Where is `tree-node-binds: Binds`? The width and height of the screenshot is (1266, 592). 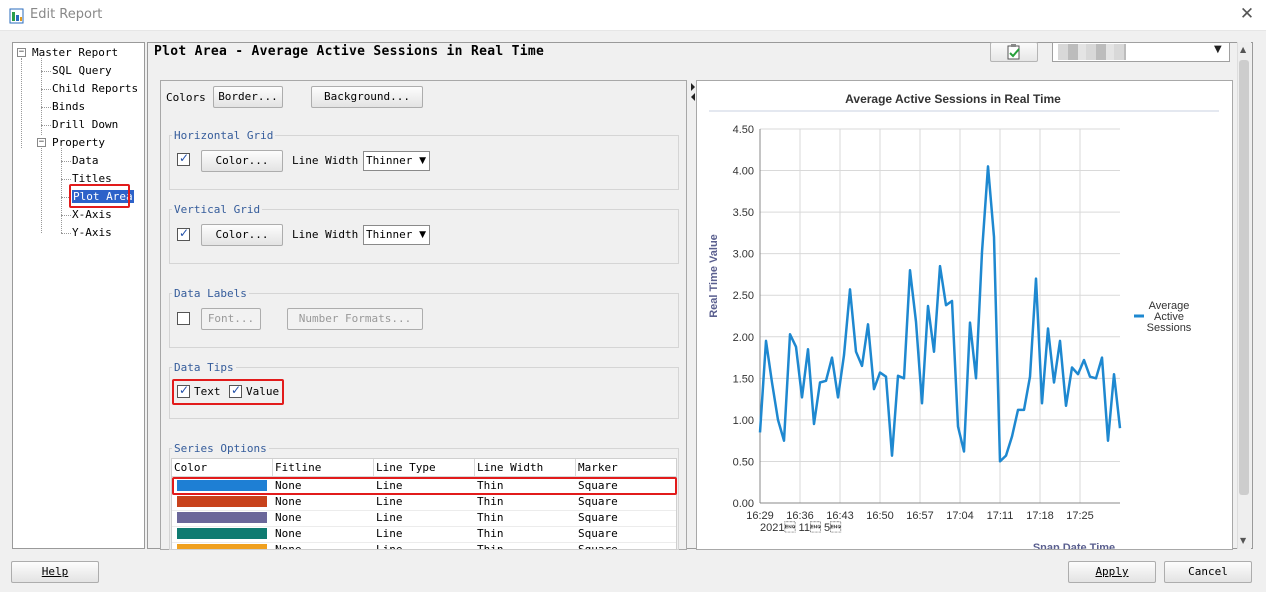
tree-node-binds: Binds is located at coordinates (68, 106).